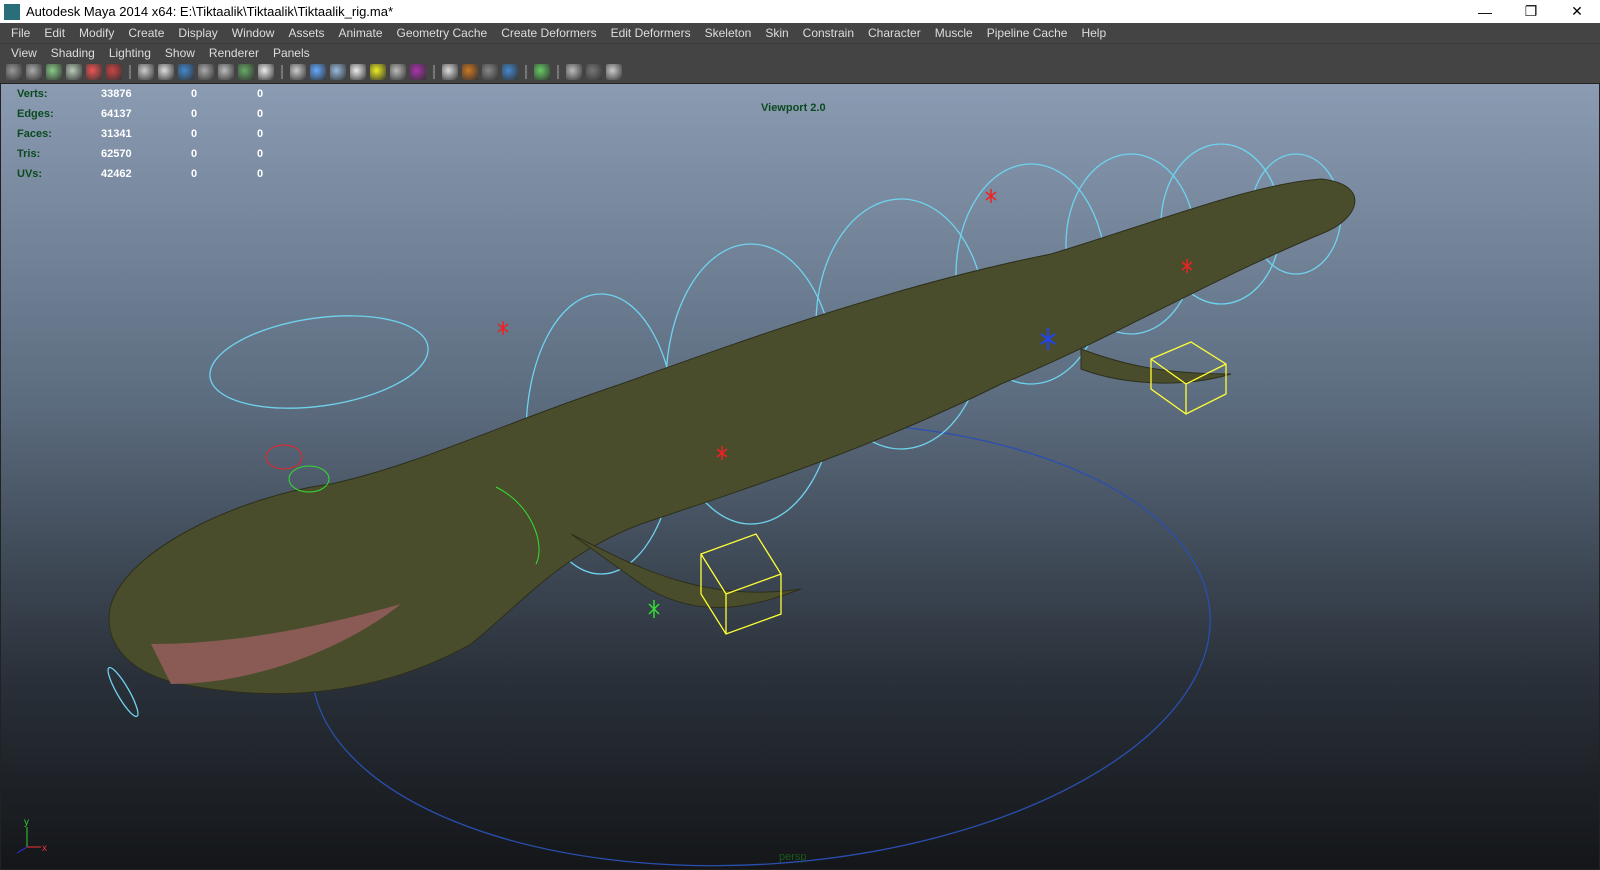 The image size is (1600, 870). Describe the element at coordinates (418, 72) in the screenshot. I see `toolbar-button-21-icon` at that location.